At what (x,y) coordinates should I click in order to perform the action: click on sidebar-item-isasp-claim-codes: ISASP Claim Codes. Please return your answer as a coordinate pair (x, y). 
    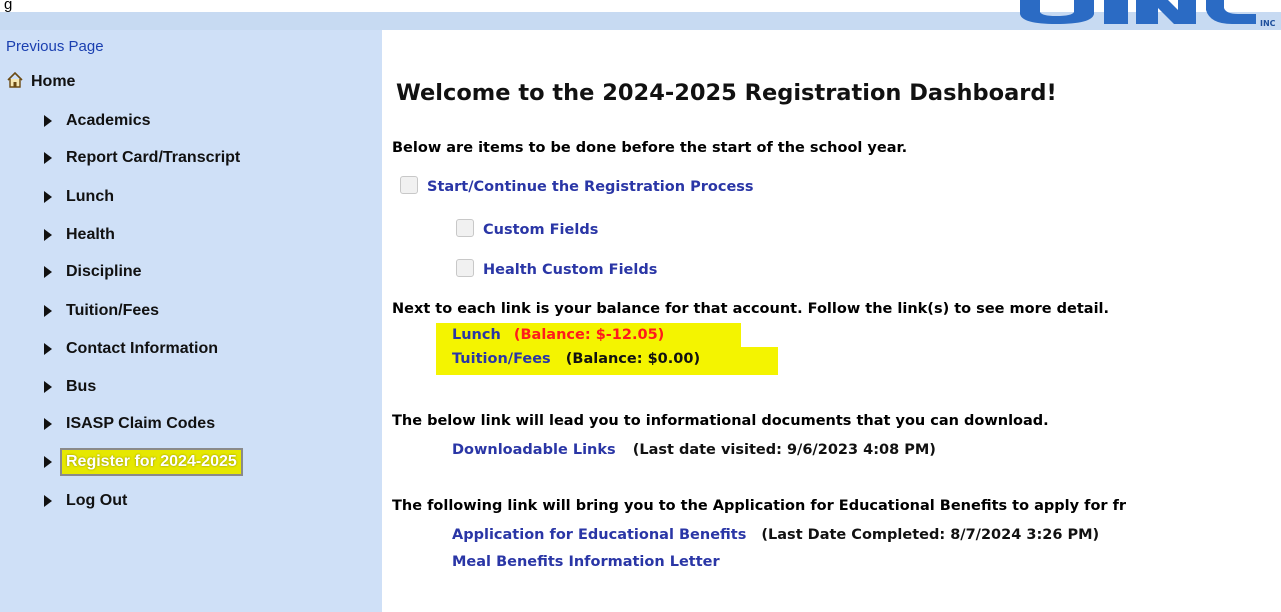
    Looking at the image, I should click on (129, 424).